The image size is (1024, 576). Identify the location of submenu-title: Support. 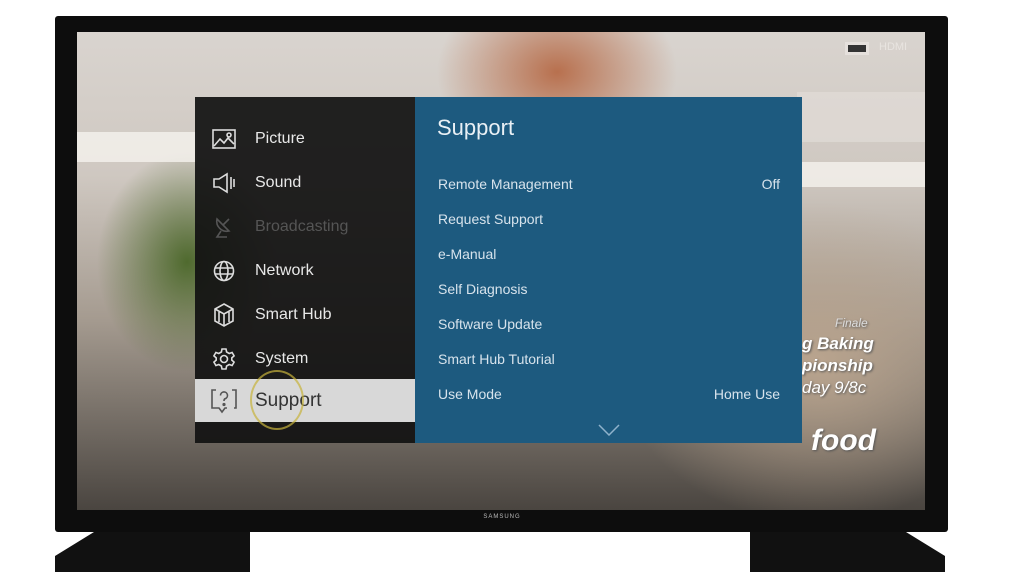
(476, 127).